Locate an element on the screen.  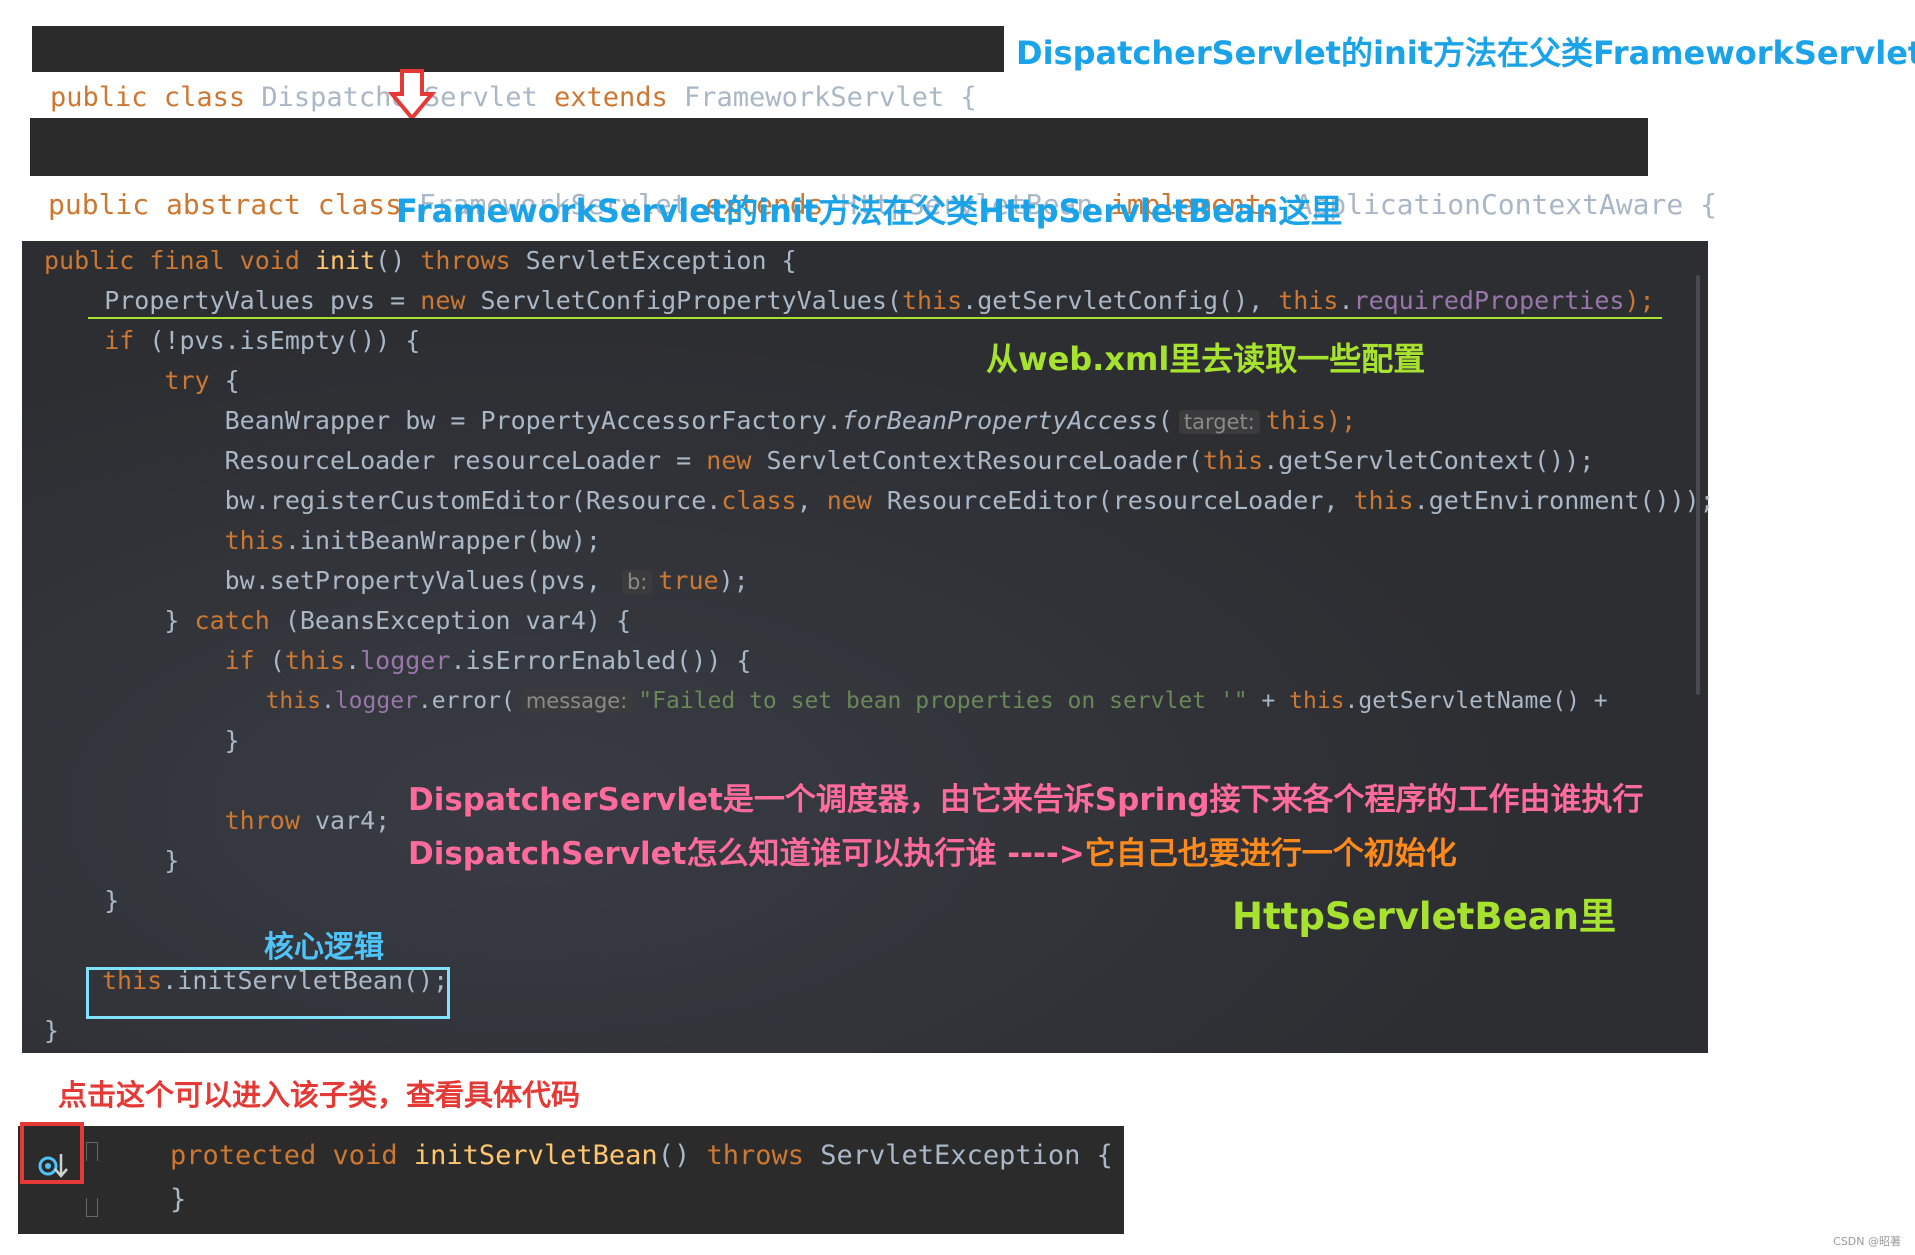
annotation-read-config: 从web.xml里去读取一些配置 is located at coordinates (1206, 359).